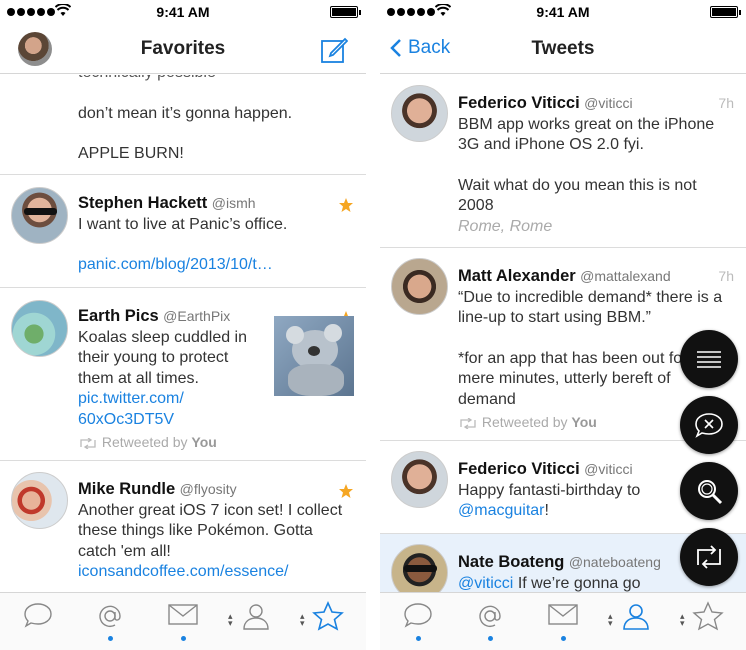 The width and height of the screenshot is (746, 650). I want to click on search-button, so click(709, 491).